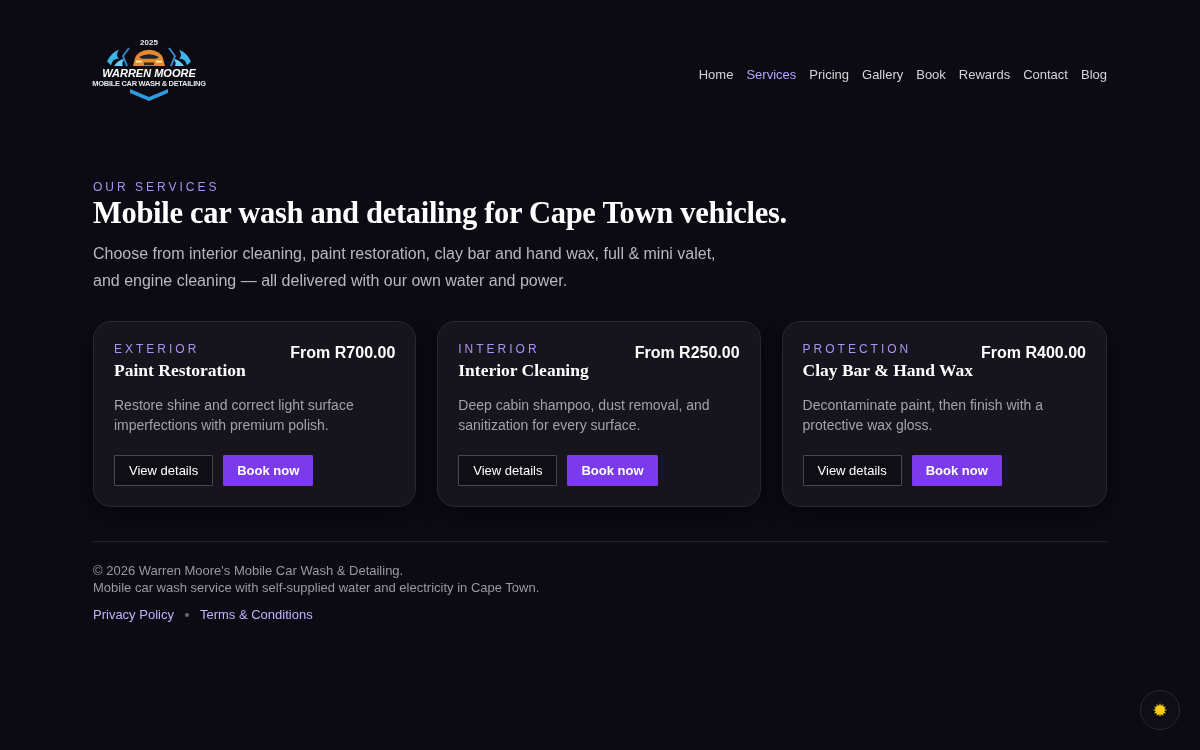 The height and width of the screenshot is (750, 1200). I want to click on service-price: From R400.00, so click(1033, 353).